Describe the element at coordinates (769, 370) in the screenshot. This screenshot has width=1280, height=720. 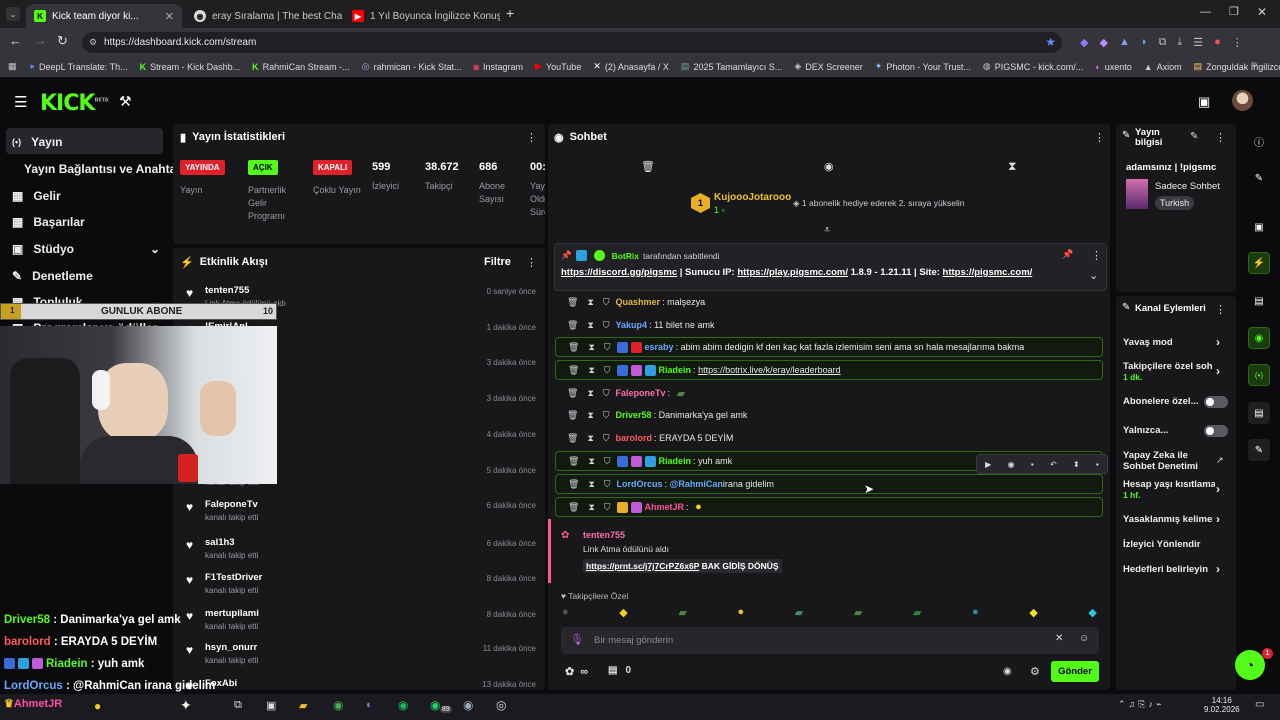
I see `chat-text: https://botrix.live/k/eray/leaderboard` at that location.